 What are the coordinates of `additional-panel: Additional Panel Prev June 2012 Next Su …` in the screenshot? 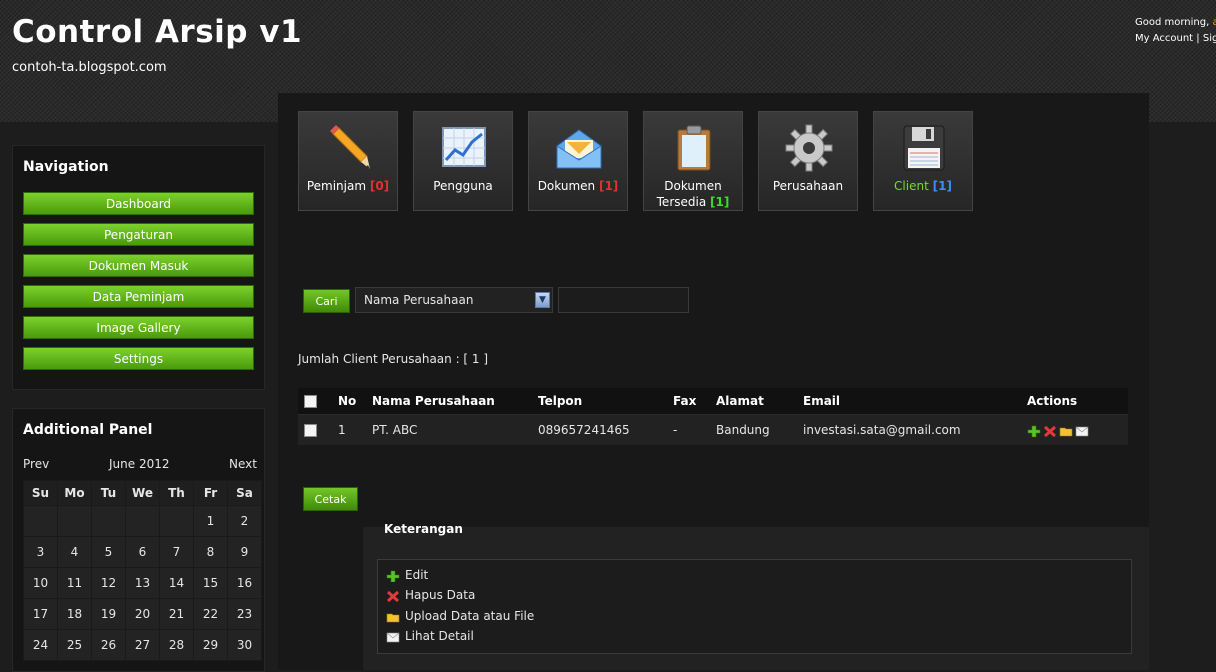 It's located at (138, 540).